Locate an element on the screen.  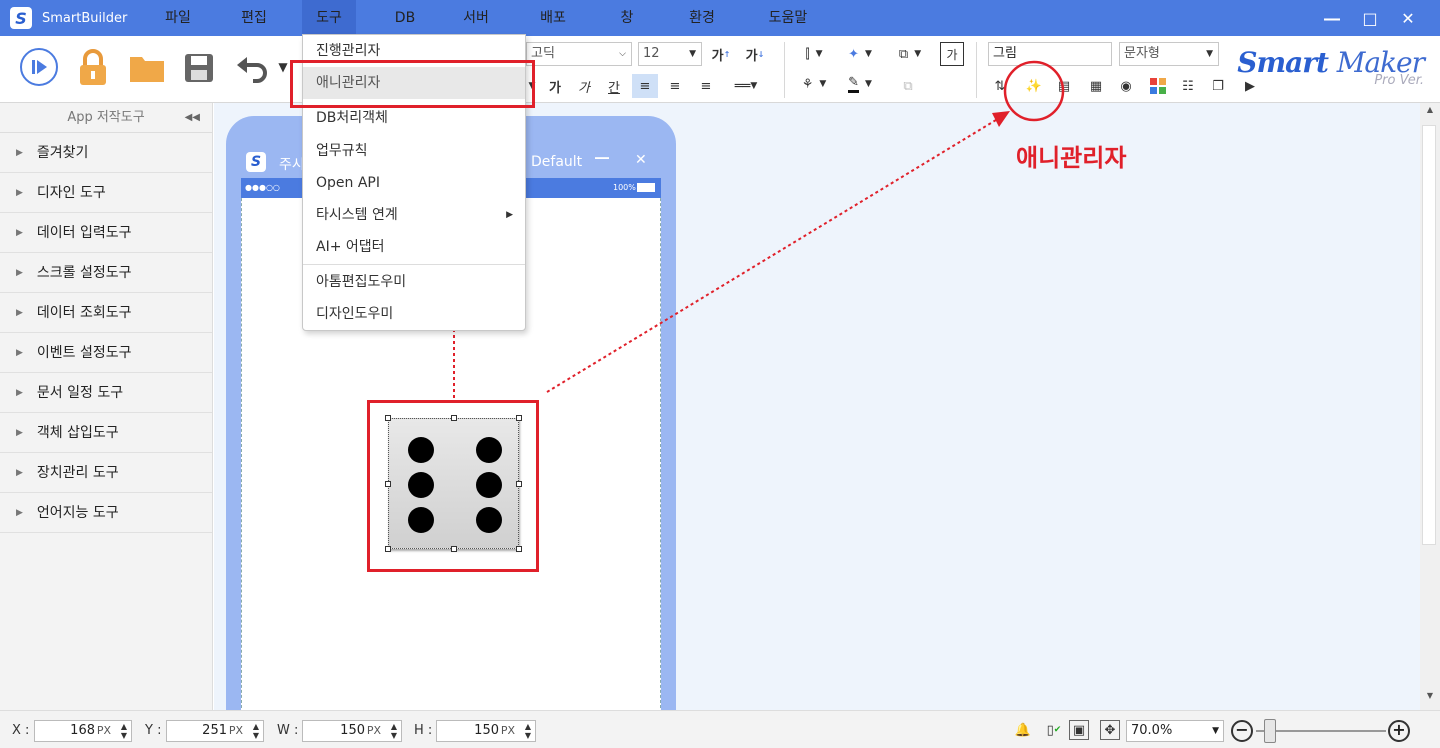
zoom-value: 70.0% is located at coordinates (1152, 730).